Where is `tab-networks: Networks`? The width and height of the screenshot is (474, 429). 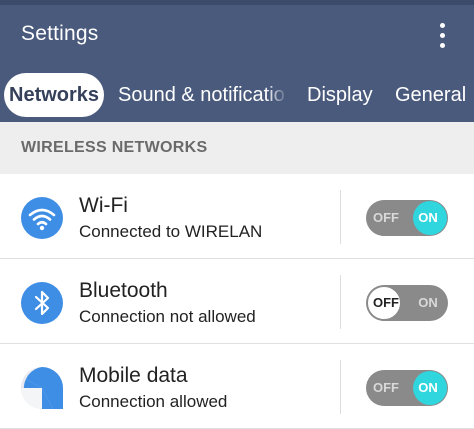 tab-networks: Networks is located at coordinates (54, 95).